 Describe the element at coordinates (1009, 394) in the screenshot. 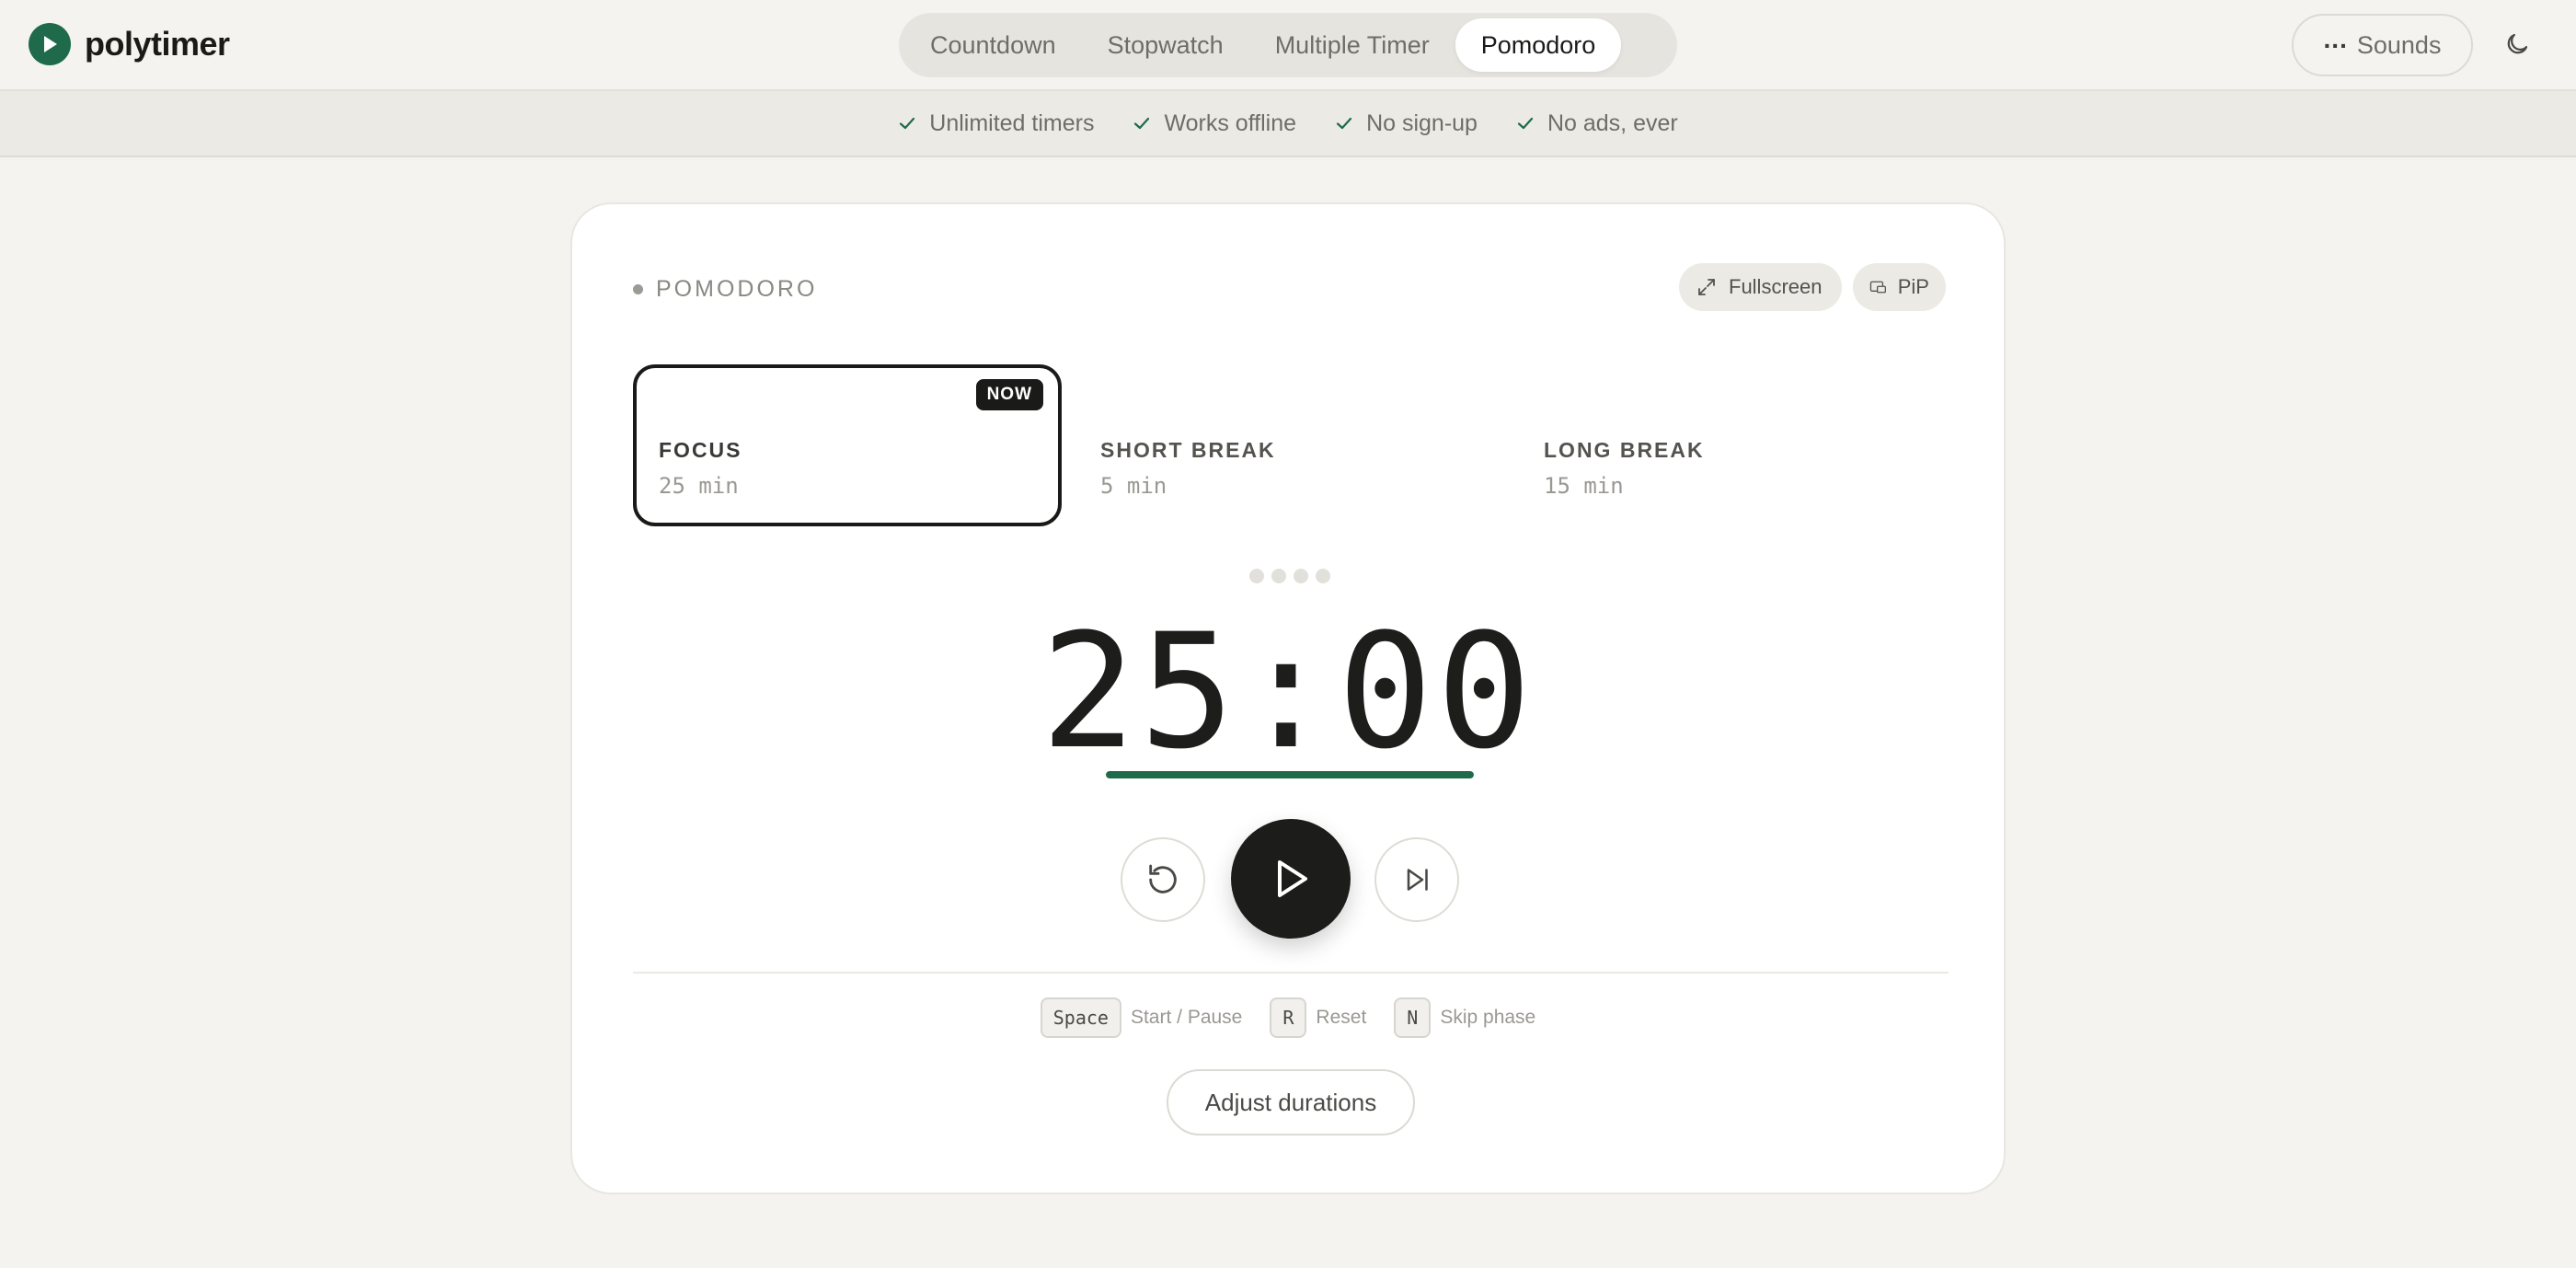

I see `now-badge: NOW` at that location.